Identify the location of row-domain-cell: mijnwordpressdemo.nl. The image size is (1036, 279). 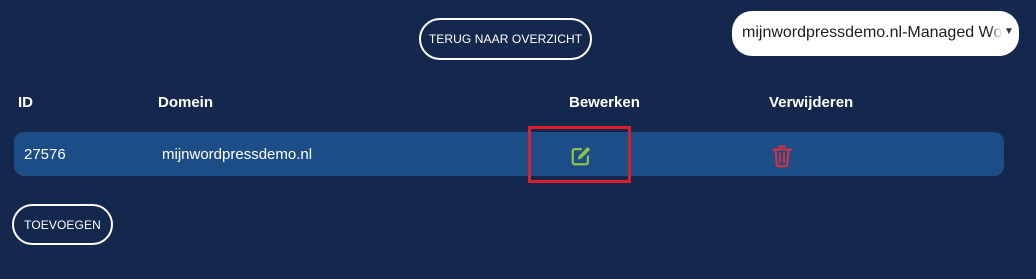
(237, 154).